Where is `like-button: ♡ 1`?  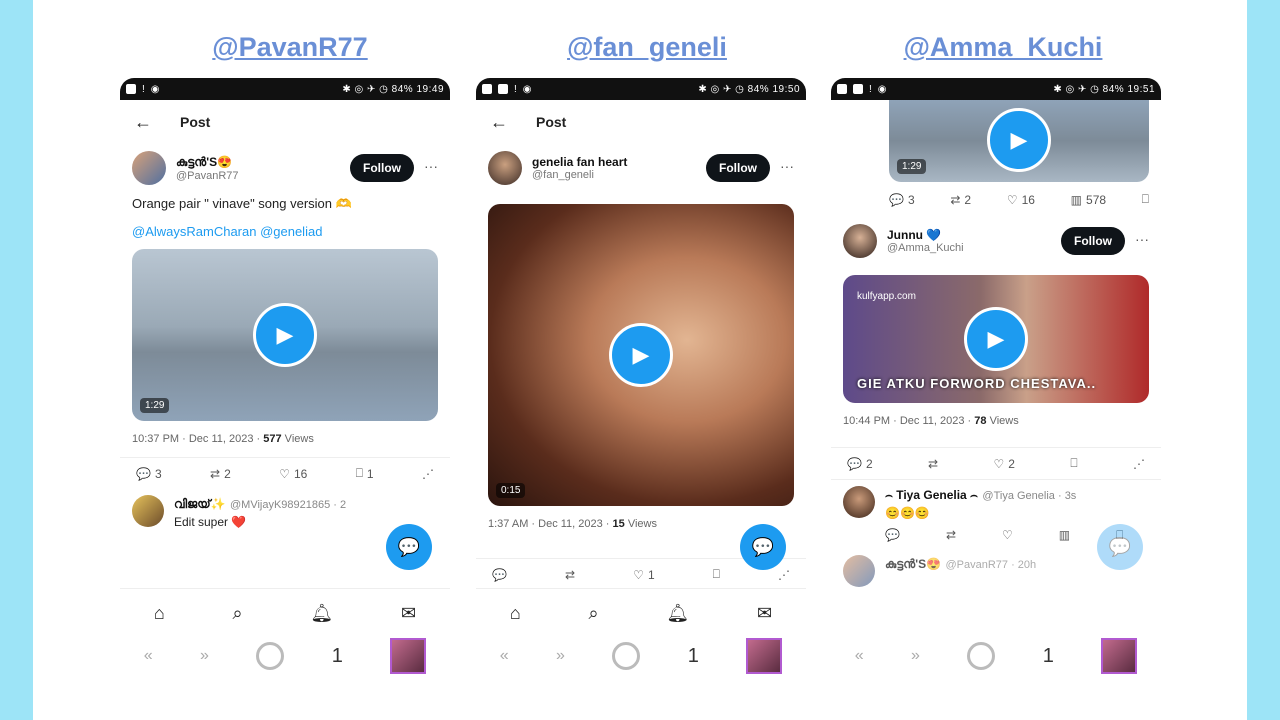
like-button: ♡ 1 is located at coordinates (643, 574).